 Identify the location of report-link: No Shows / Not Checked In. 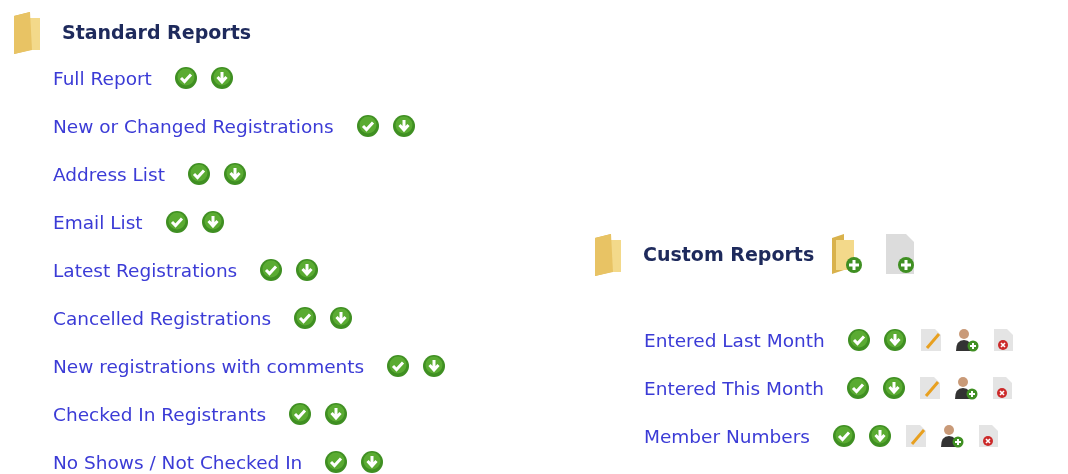
(178, 462).